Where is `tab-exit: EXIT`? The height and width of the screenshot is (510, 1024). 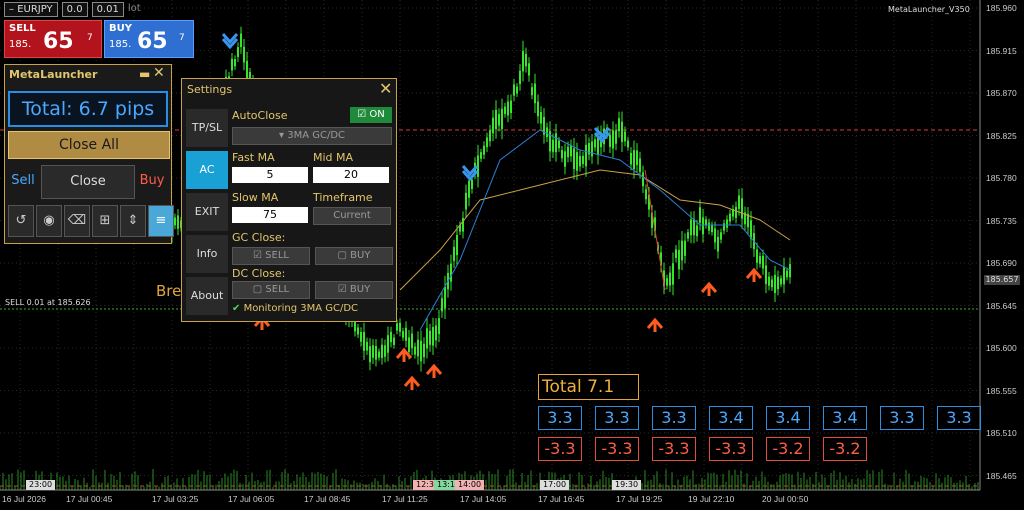 tab-exit: EXIT is located at coordinates (207, 212).